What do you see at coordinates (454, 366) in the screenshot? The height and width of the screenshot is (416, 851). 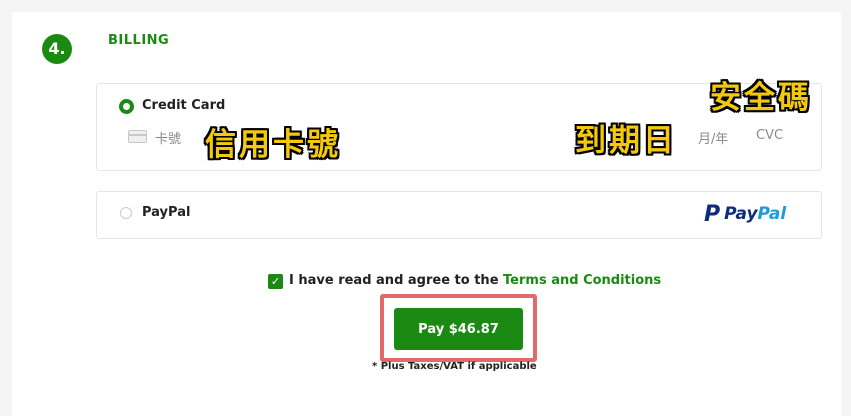 I see `tax-note: * Plus Taxes/VAT if applicable` at bounding box center [454, 366].